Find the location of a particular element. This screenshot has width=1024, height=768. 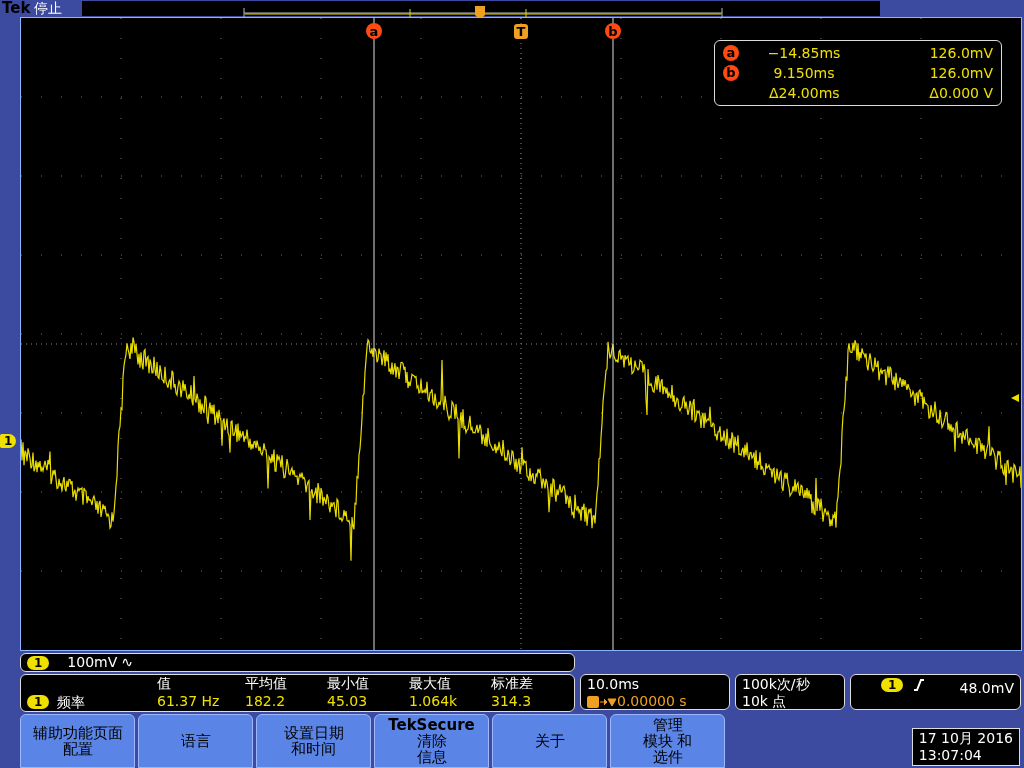

timebase-scale: 10.0ms is located at coordinates (614, 684).